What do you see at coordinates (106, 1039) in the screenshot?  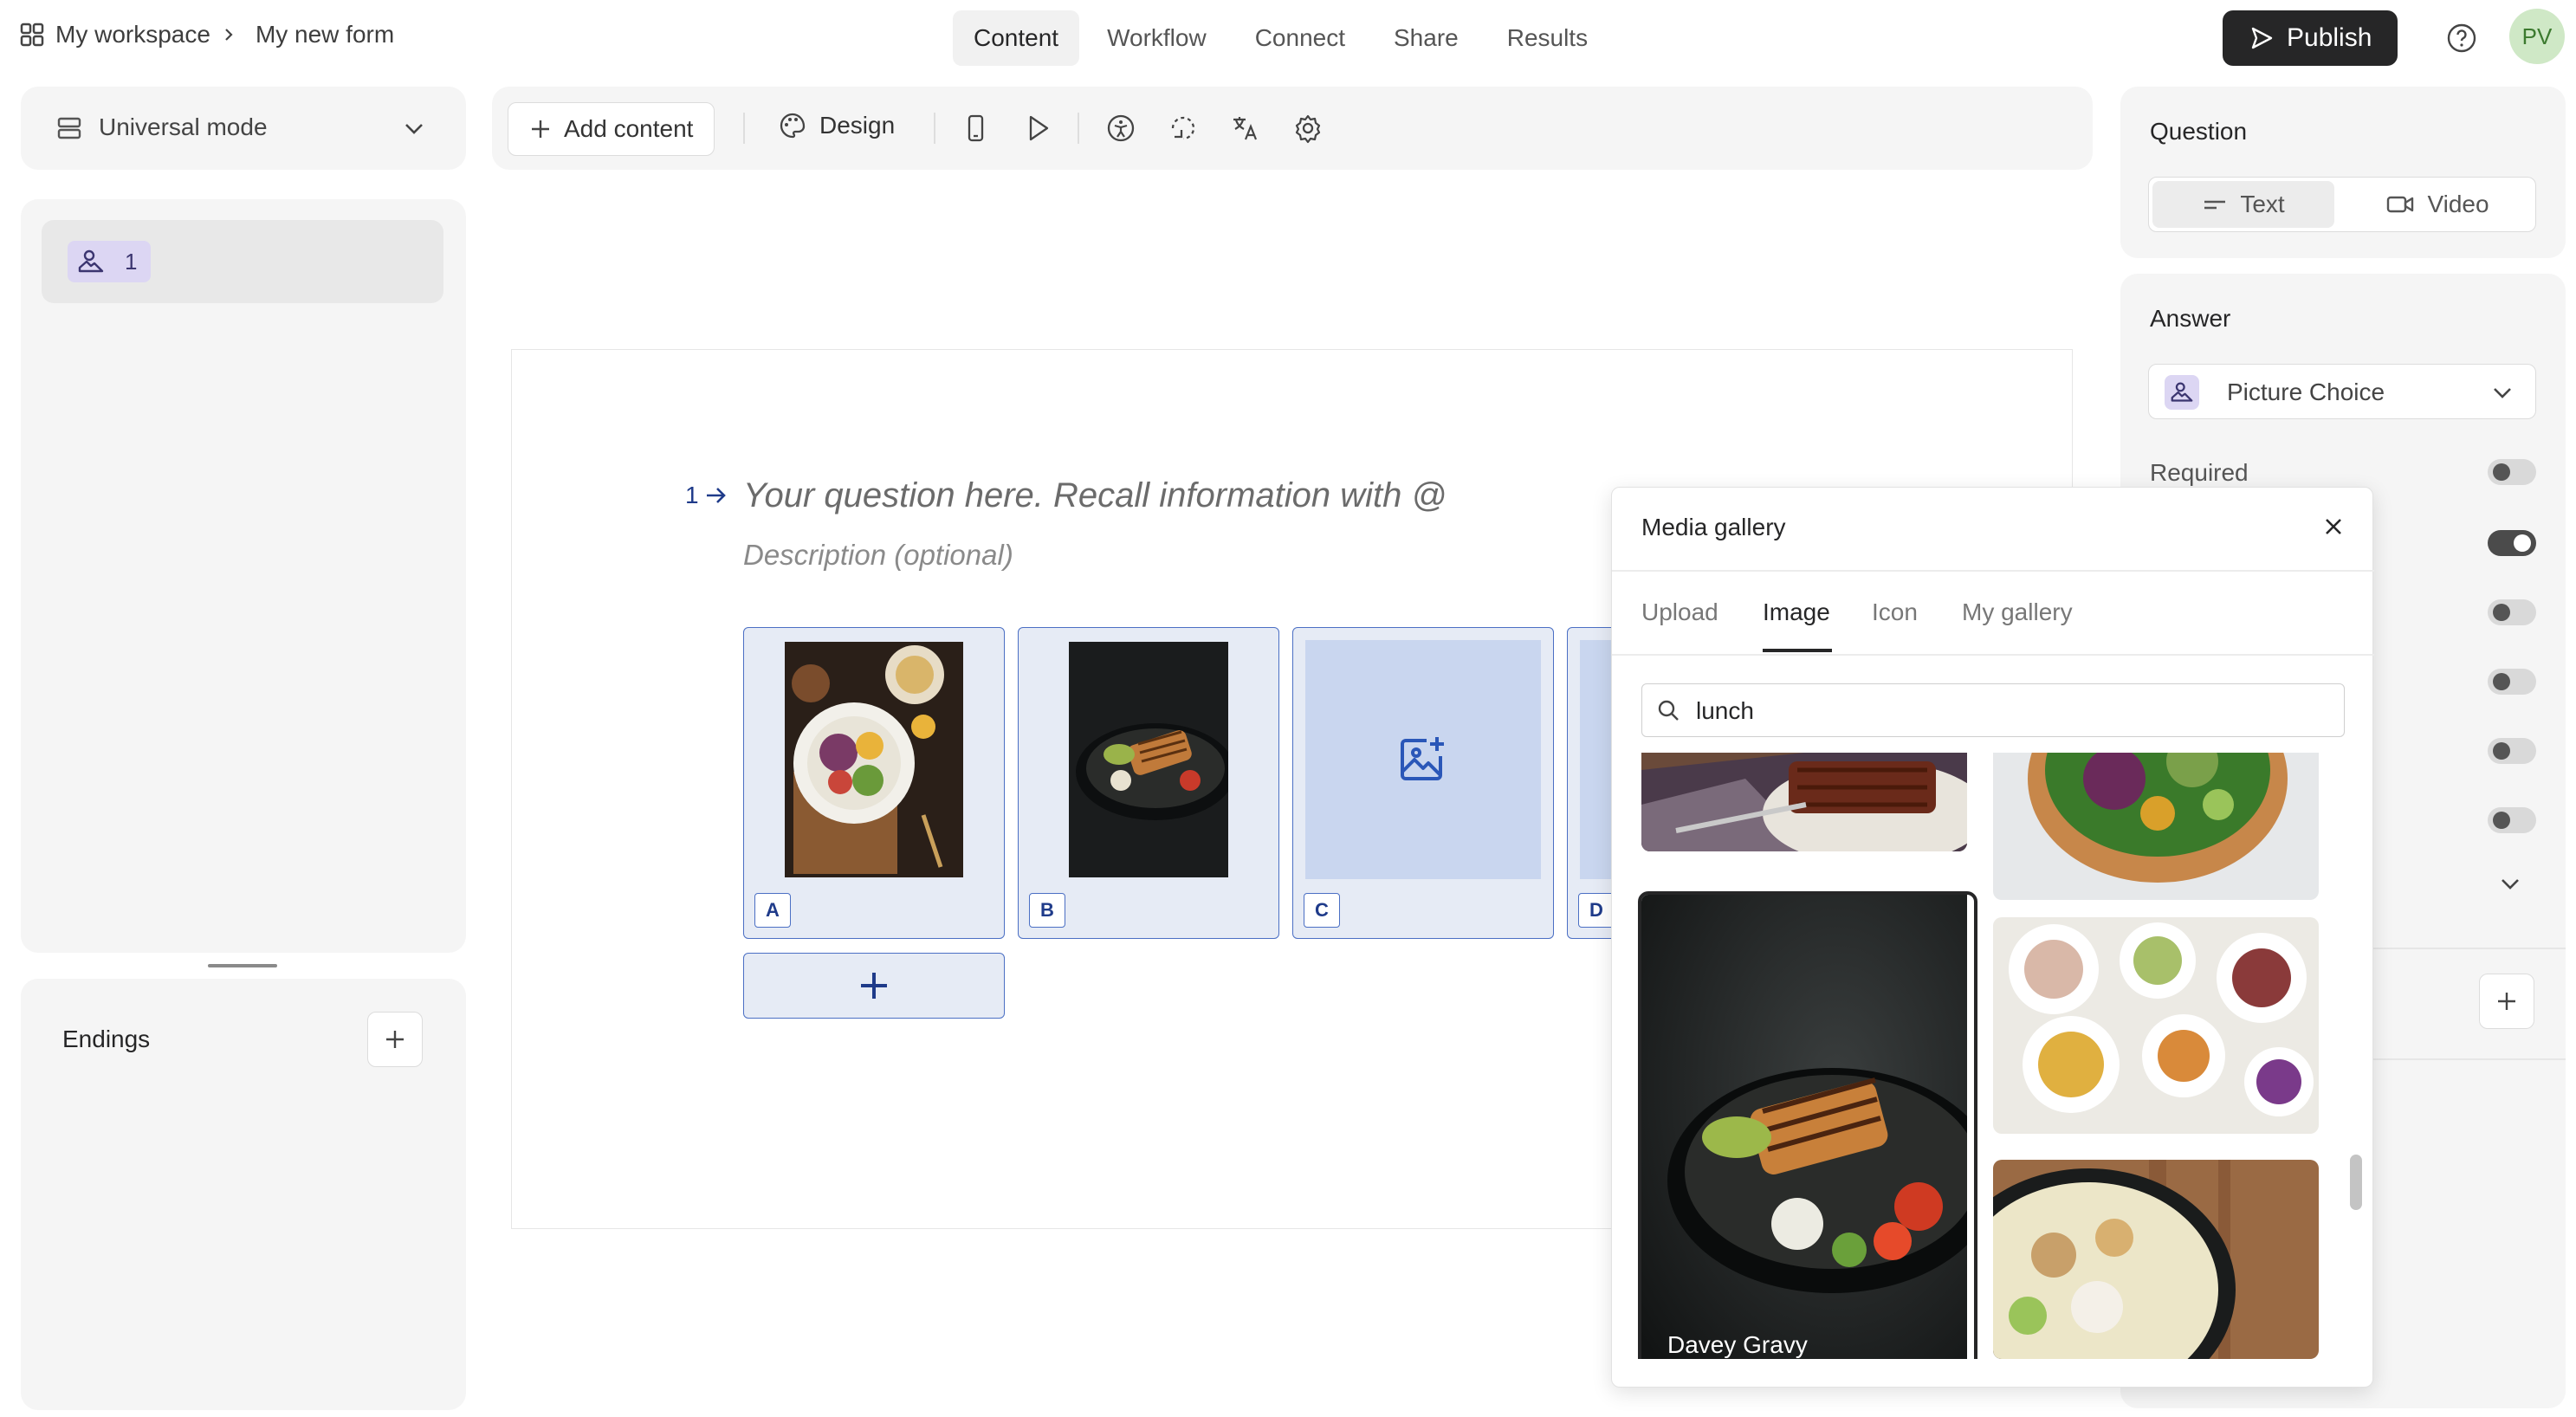 I see `endings-label: Endings` at bounding box center [106, 1039].